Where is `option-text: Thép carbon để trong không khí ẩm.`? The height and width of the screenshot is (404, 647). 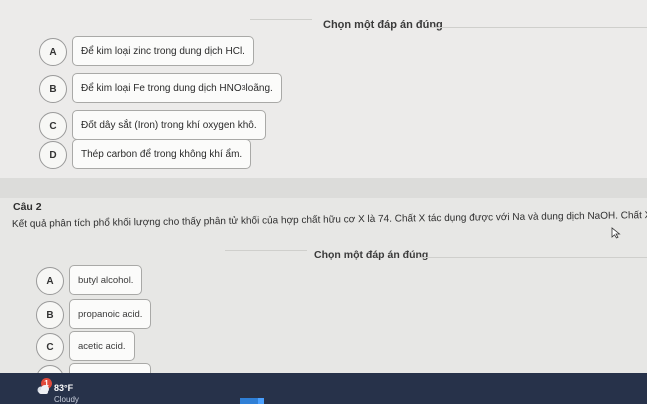
option-text: Thép carbon để trong không khí ẩm. is located at coordinates (162, 154).